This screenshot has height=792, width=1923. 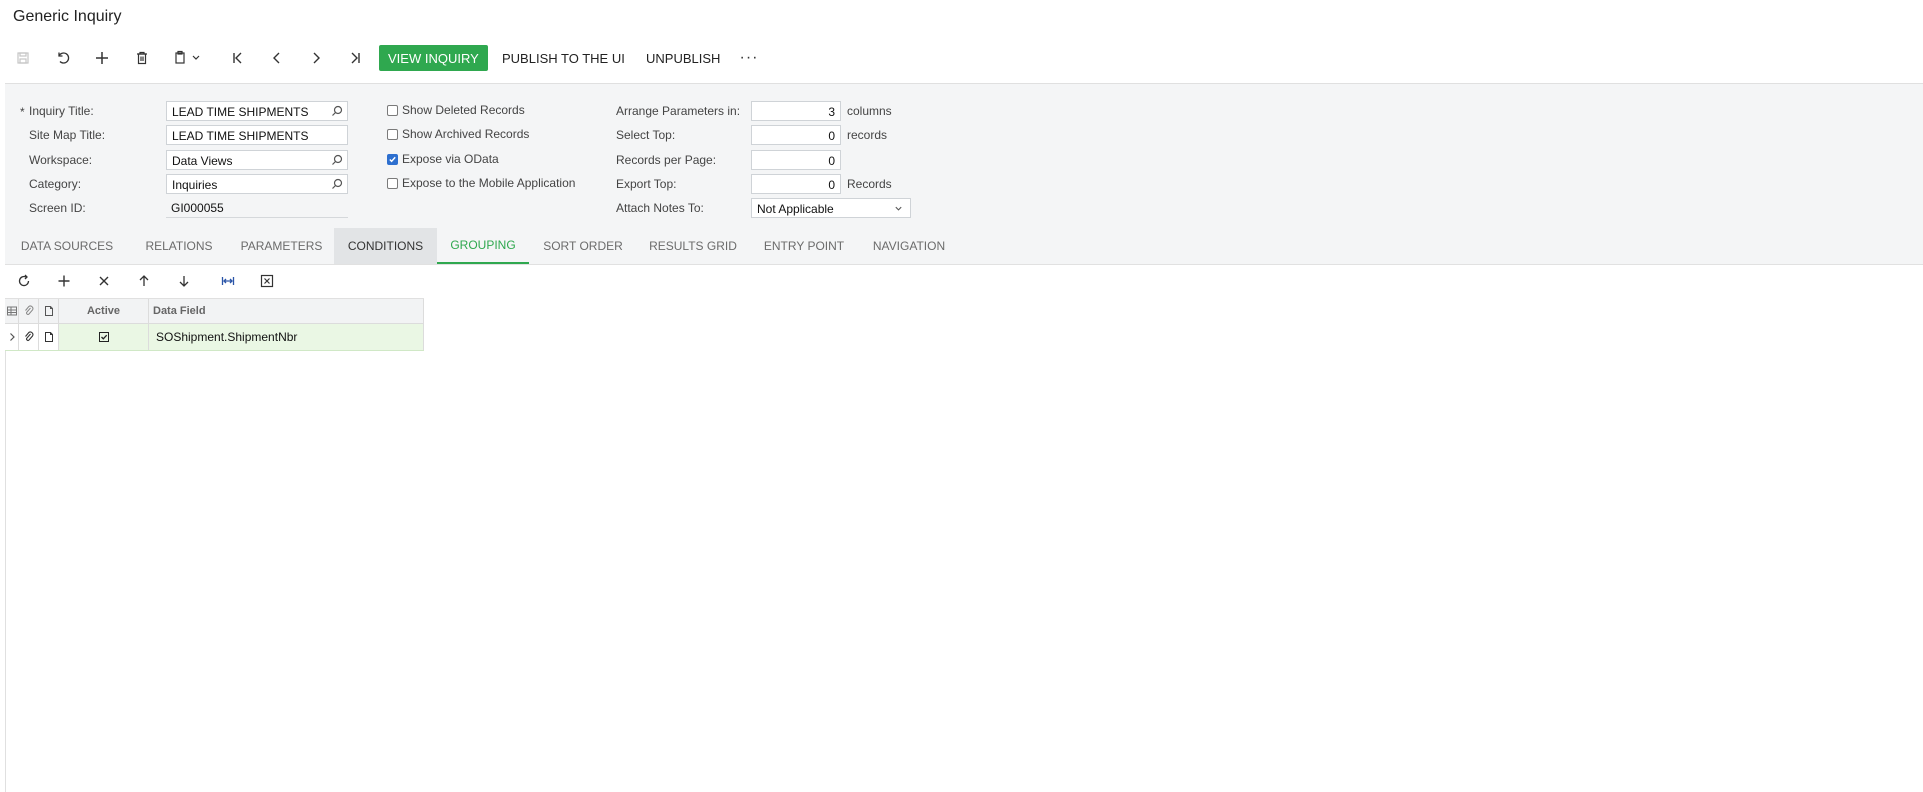 What do you see at coordinates (483, 246) in the screenshot?
I see `tab-grouping: GROUPING` at bounding box center [483, 246].